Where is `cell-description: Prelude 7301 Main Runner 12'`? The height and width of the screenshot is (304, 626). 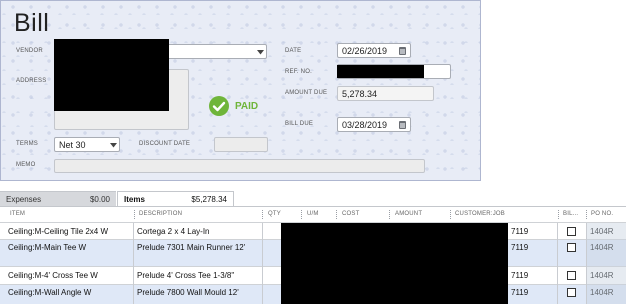 cell-description: Prelude 7301 Main Runner 12' is located at coordinates (198, 248).